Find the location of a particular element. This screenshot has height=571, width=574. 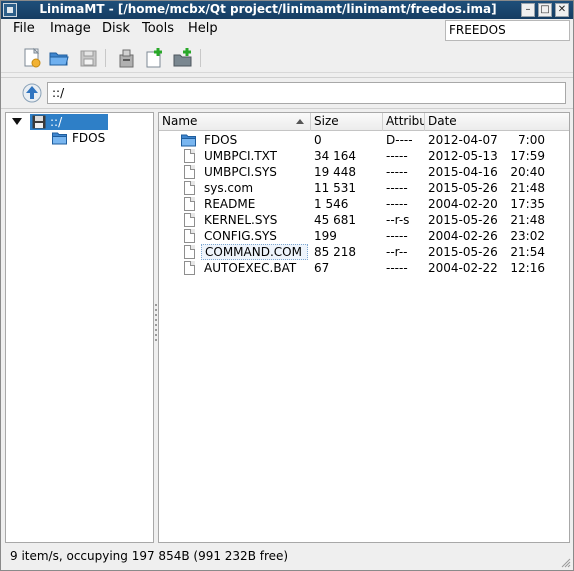

sort-ascending-icon is located at coordinates (300, 121).